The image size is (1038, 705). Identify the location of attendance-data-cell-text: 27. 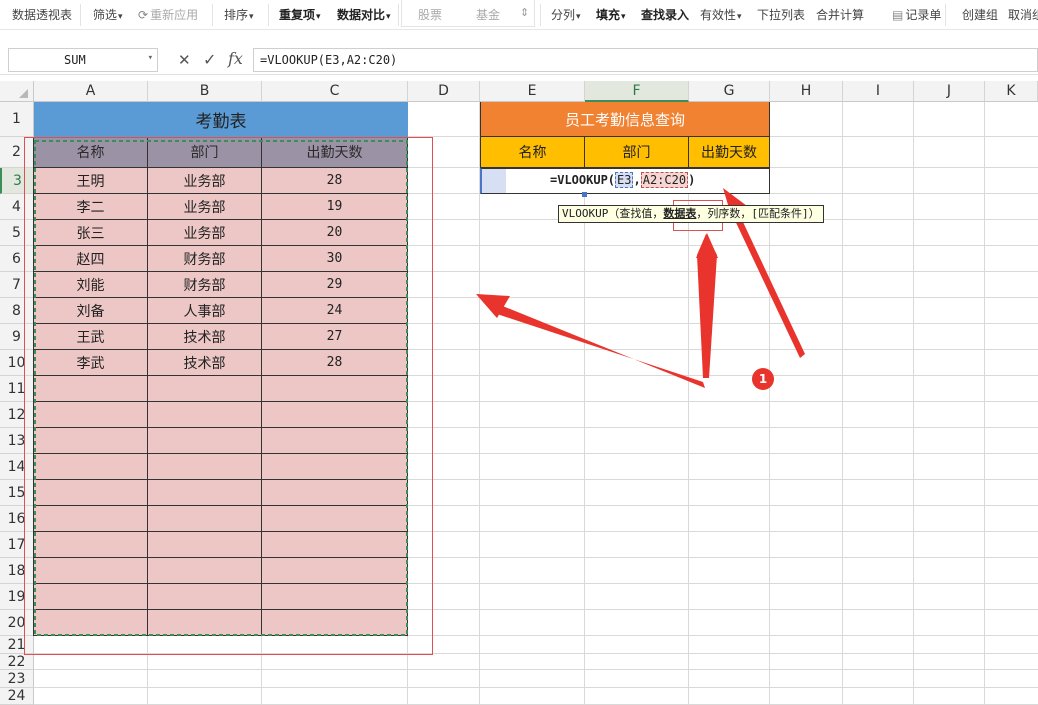
(334, 336).